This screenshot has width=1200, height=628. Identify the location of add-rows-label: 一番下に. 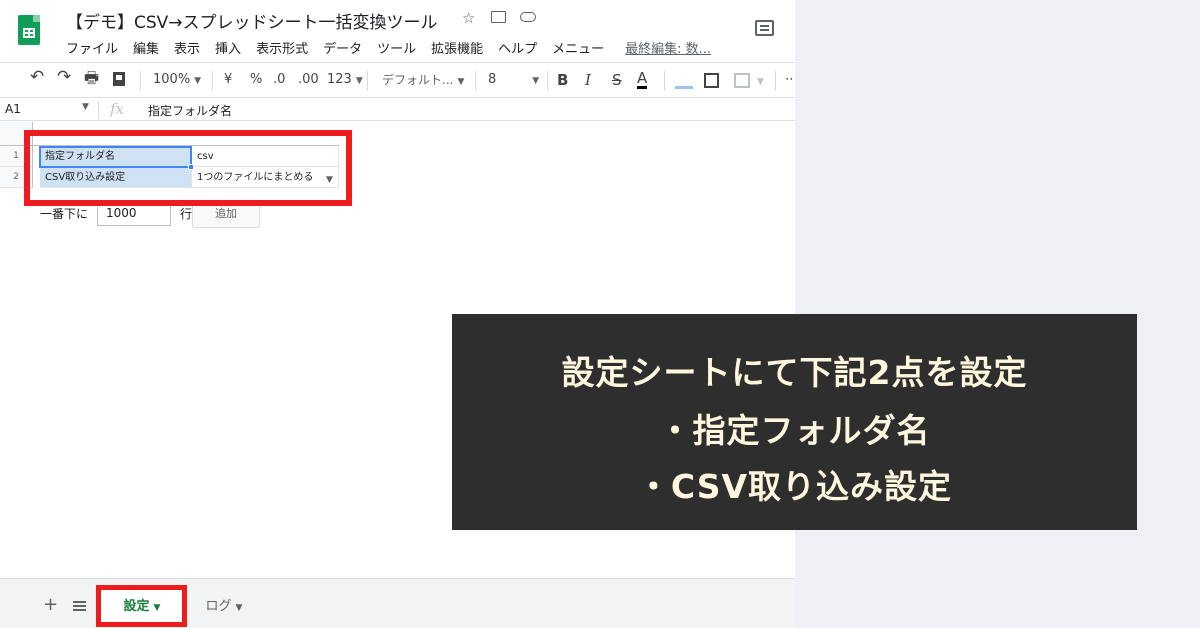
(64, 214).